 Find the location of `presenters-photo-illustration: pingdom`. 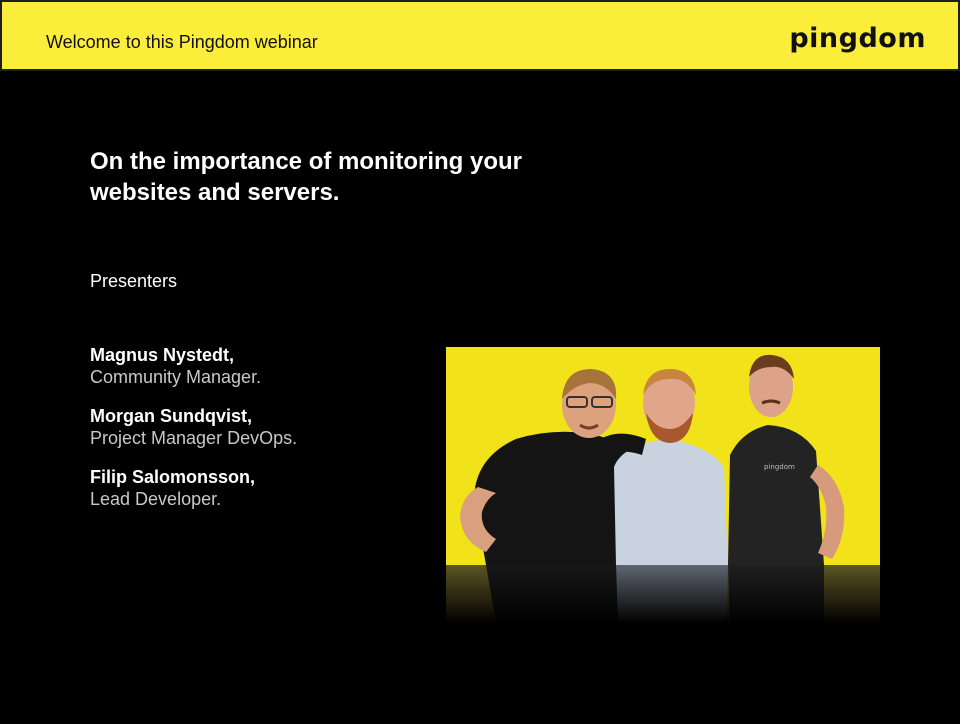

presenters-photo-illustration: pingdom is located at coordinates (663, 456).